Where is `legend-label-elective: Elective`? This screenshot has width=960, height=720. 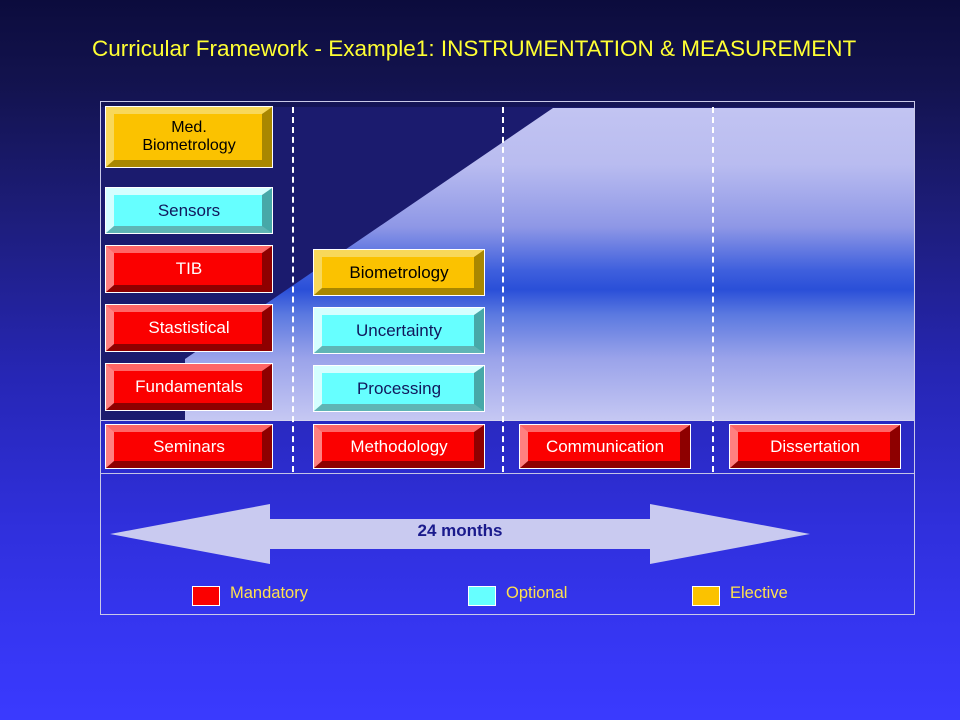
legend-label-elective: Elective is located at coordinates (759, 593).